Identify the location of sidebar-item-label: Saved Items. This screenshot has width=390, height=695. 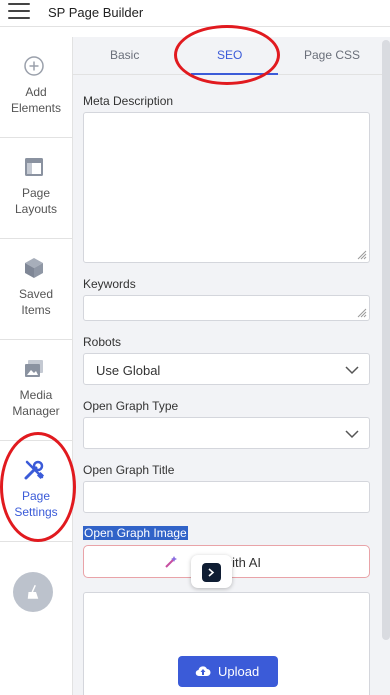
(36, 302).